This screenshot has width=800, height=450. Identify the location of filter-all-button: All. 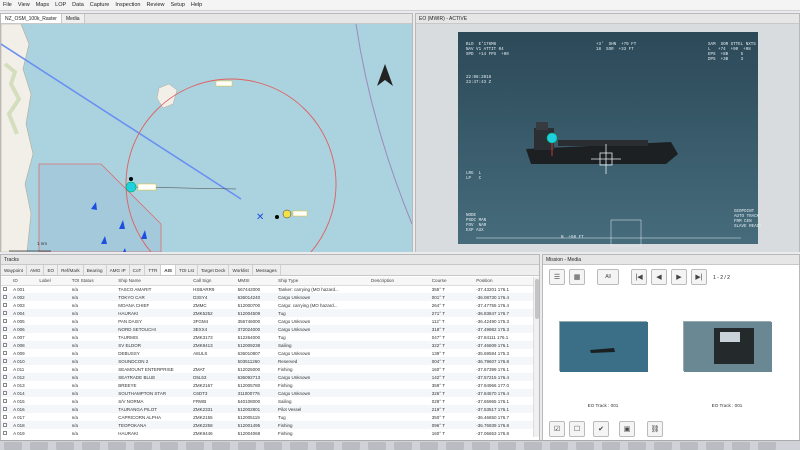
(608, 277).